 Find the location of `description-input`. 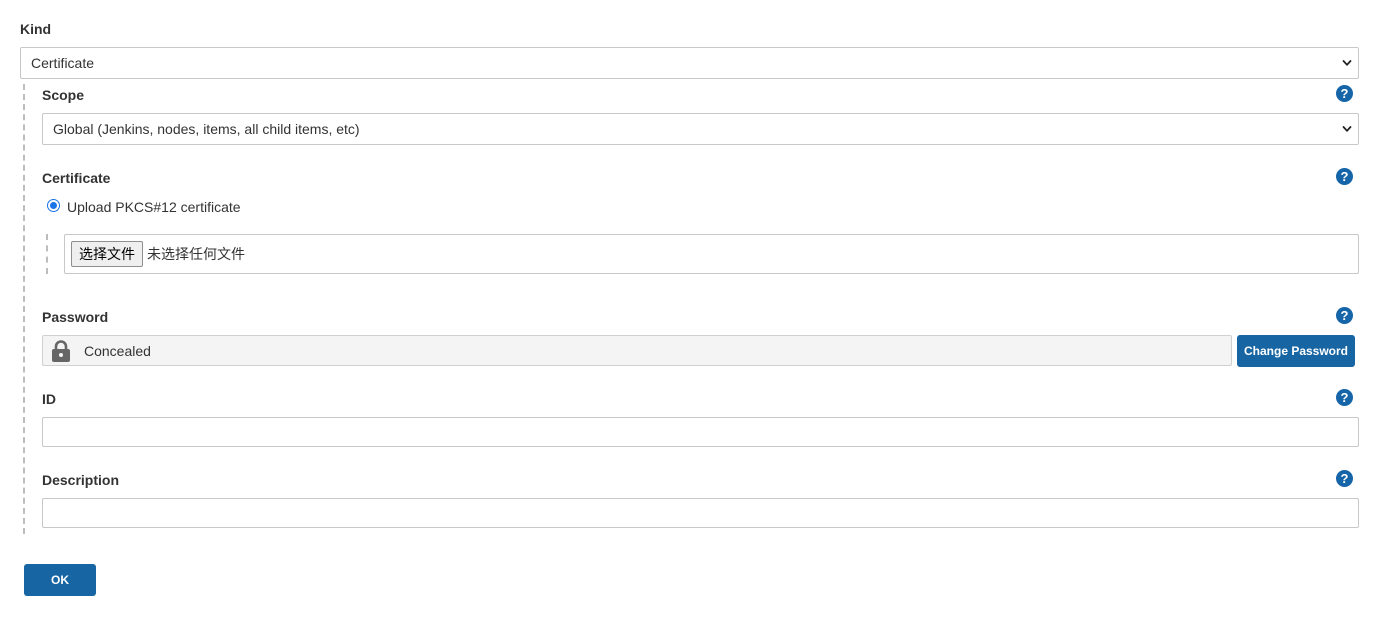

description-input is located at coordinates (700, 513).